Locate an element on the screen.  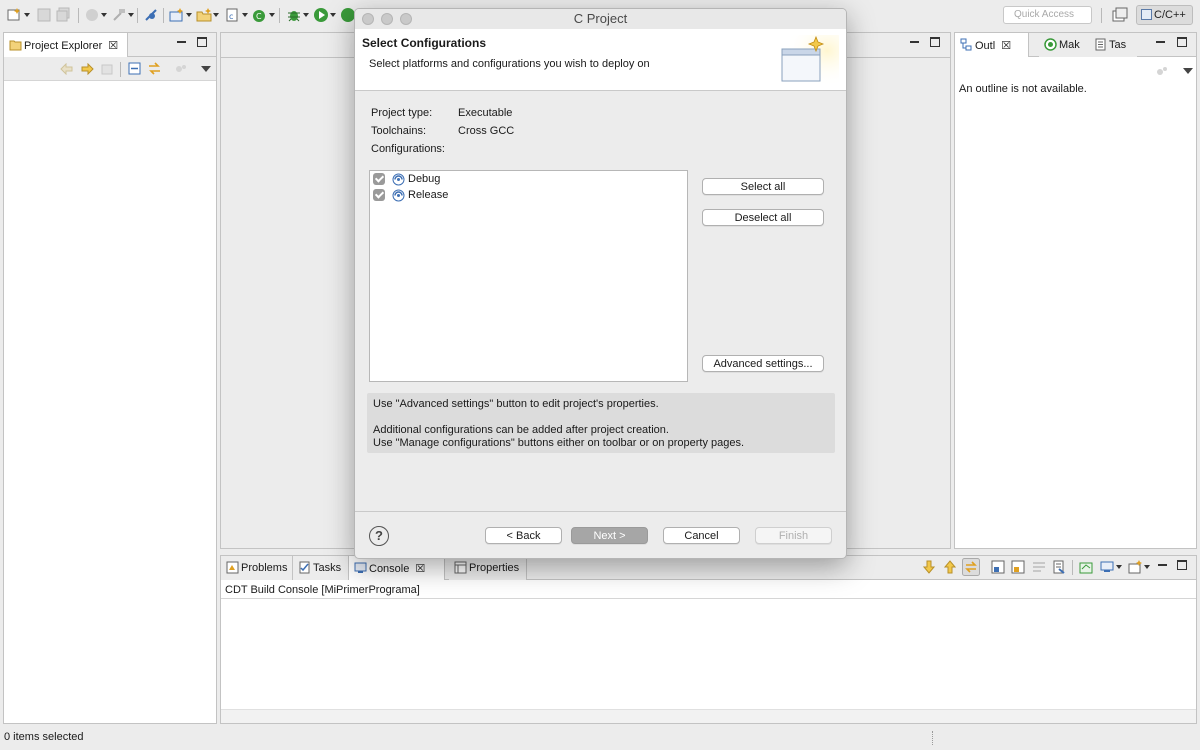
zoom-window-button is located at coordinates (406, 19).